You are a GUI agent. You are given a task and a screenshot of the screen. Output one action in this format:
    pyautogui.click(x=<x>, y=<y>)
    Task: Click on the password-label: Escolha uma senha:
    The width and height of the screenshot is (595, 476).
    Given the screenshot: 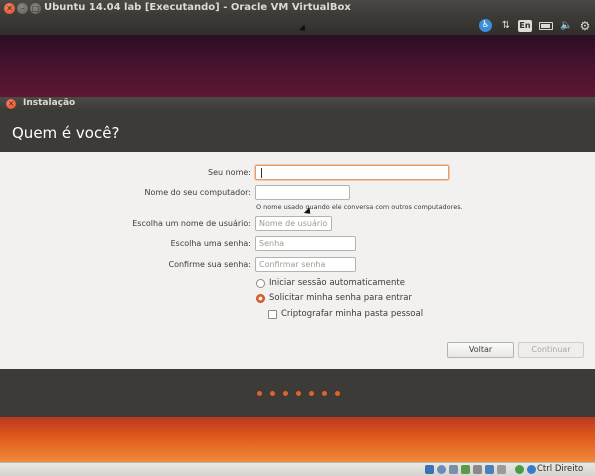 What is the action you would take?
    pyautogui.click(x=210, y=243)
    